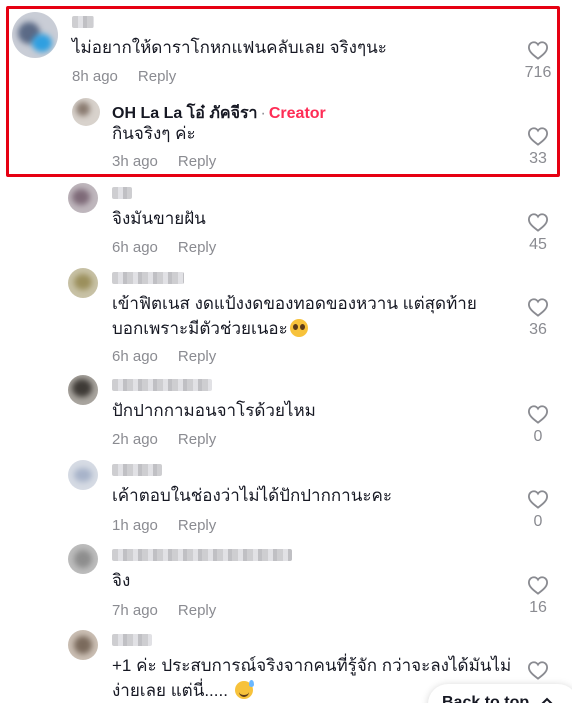  What do you see at coordinates (538, 147) in the screenshot?
I see `like-button: 33` at bounding box center [538, 147].